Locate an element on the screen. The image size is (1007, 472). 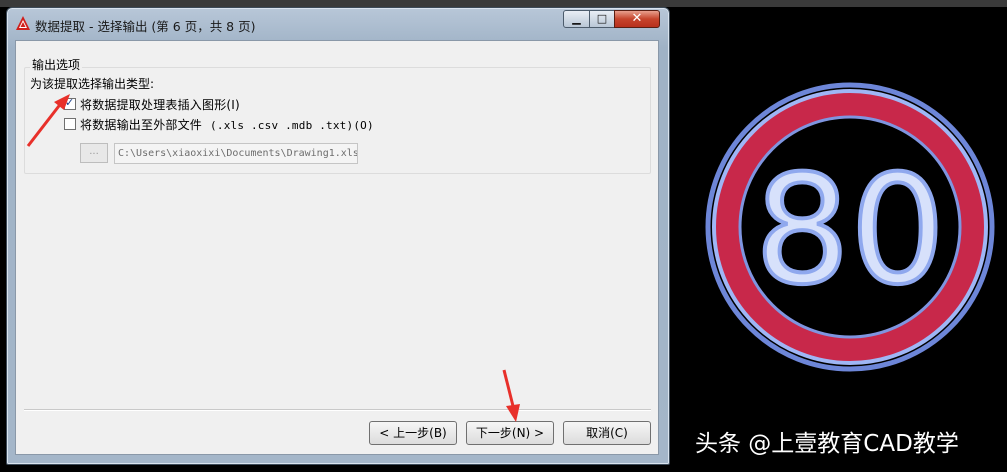
file-path-field: C:\Users\xiaoxixi\Documents\Drawing1.xls is located at coordinates (236, 153).